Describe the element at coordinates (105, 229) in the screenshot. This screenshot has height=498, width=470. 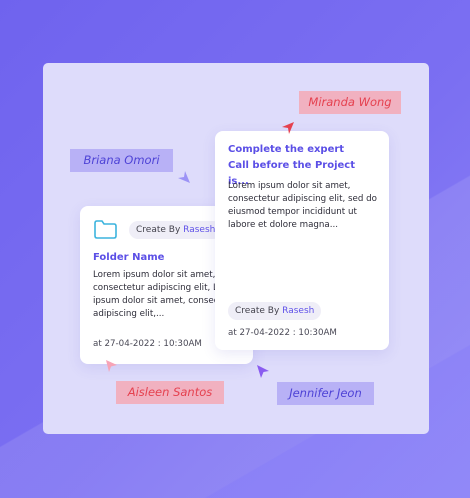
I see `folder-icon` at that location.